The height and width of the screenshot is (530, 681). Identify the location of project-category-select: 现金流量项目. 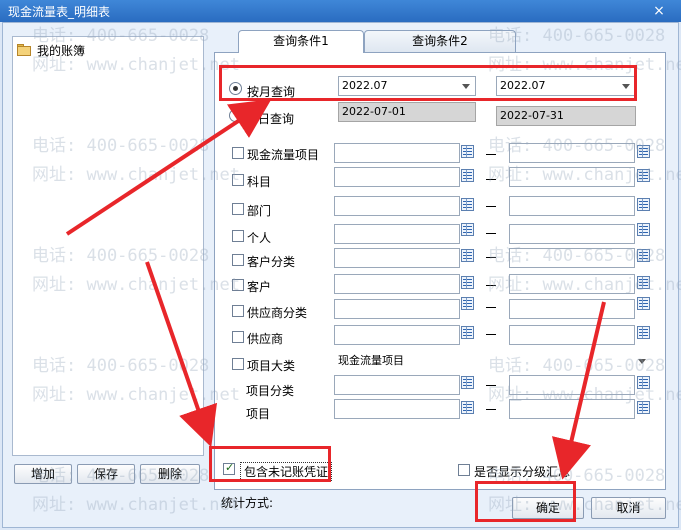
(493, 361).